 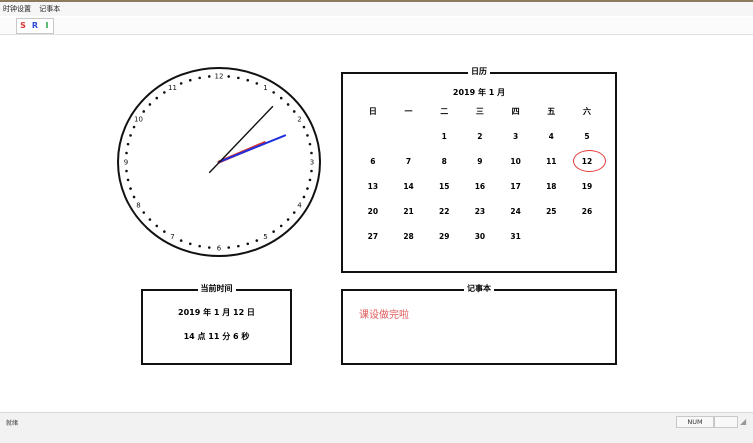 I want to click on today-circle, so click(x=590, y=161).